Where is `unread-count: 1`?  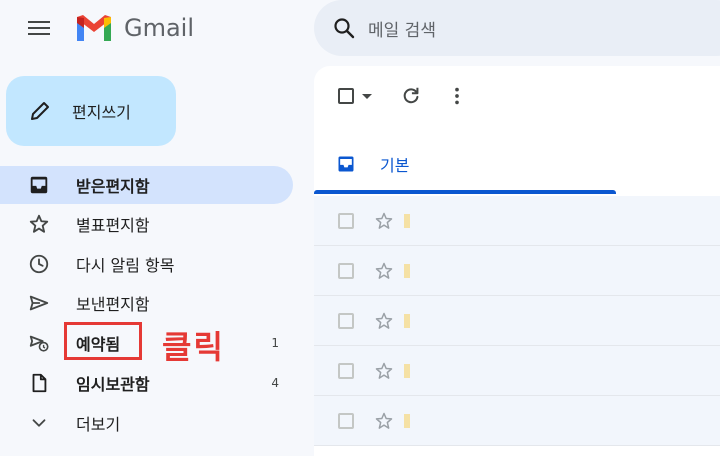
unread-count: 1 is located at coordinates (275, 343).